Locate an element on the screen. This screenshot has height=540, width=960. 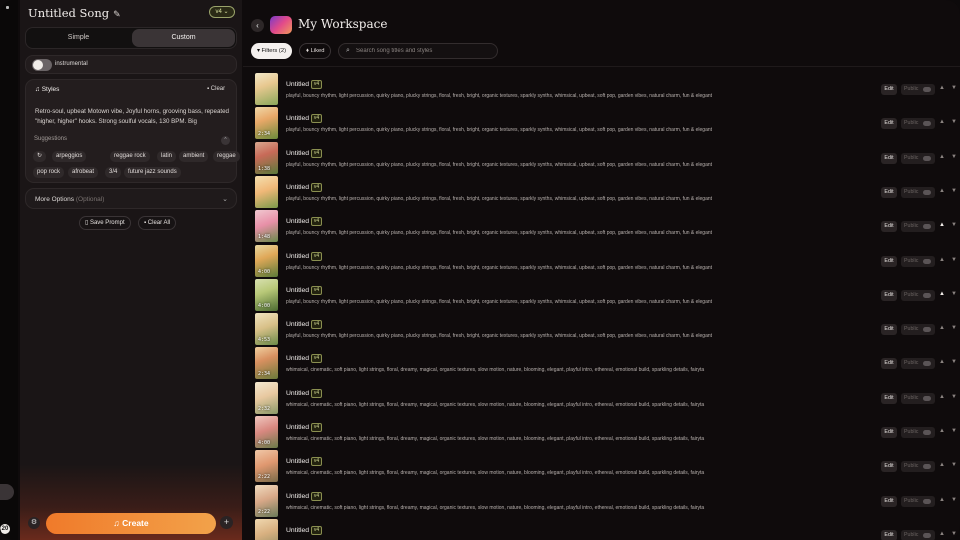
track-cover: 1:38 is located at coordinates (266, 157).